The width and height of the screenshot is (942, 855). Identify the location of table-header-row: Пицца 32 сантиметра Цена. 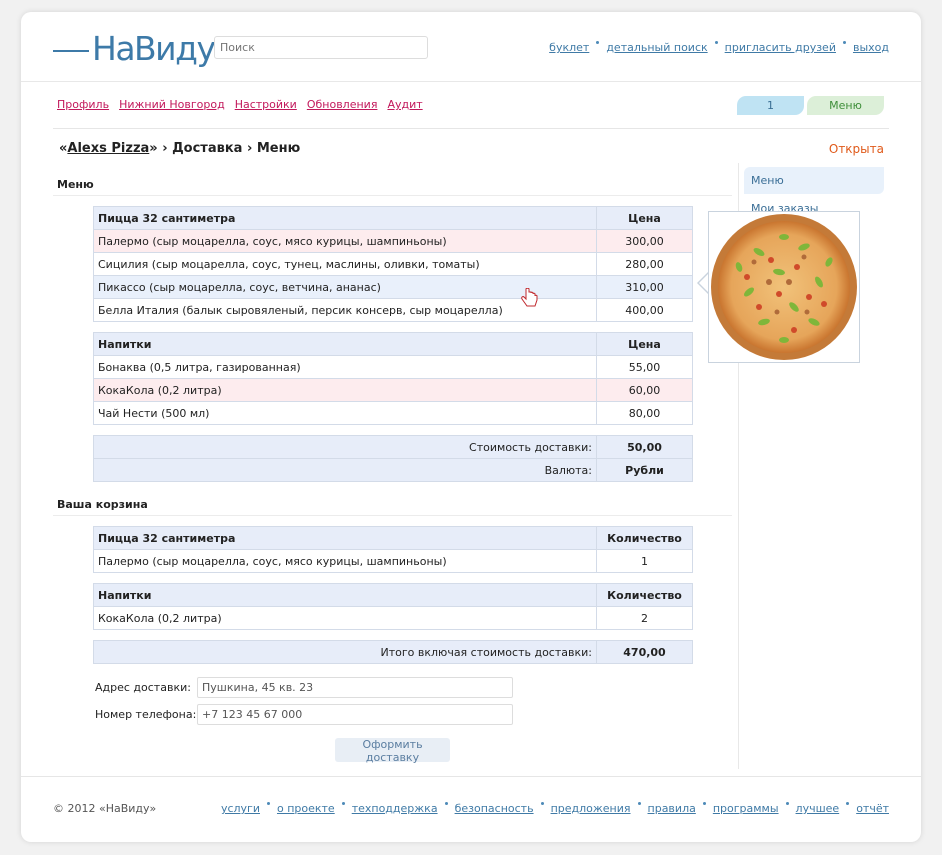
(393, 218).